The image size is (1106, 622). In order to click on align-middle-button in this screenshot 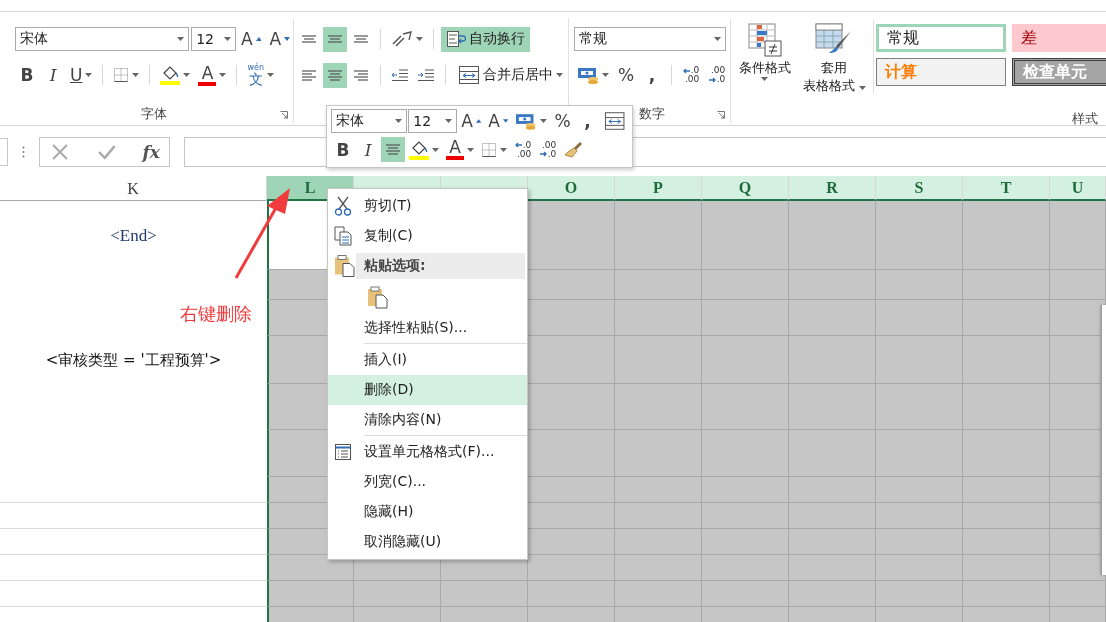, I will do `click(335, 39)`.